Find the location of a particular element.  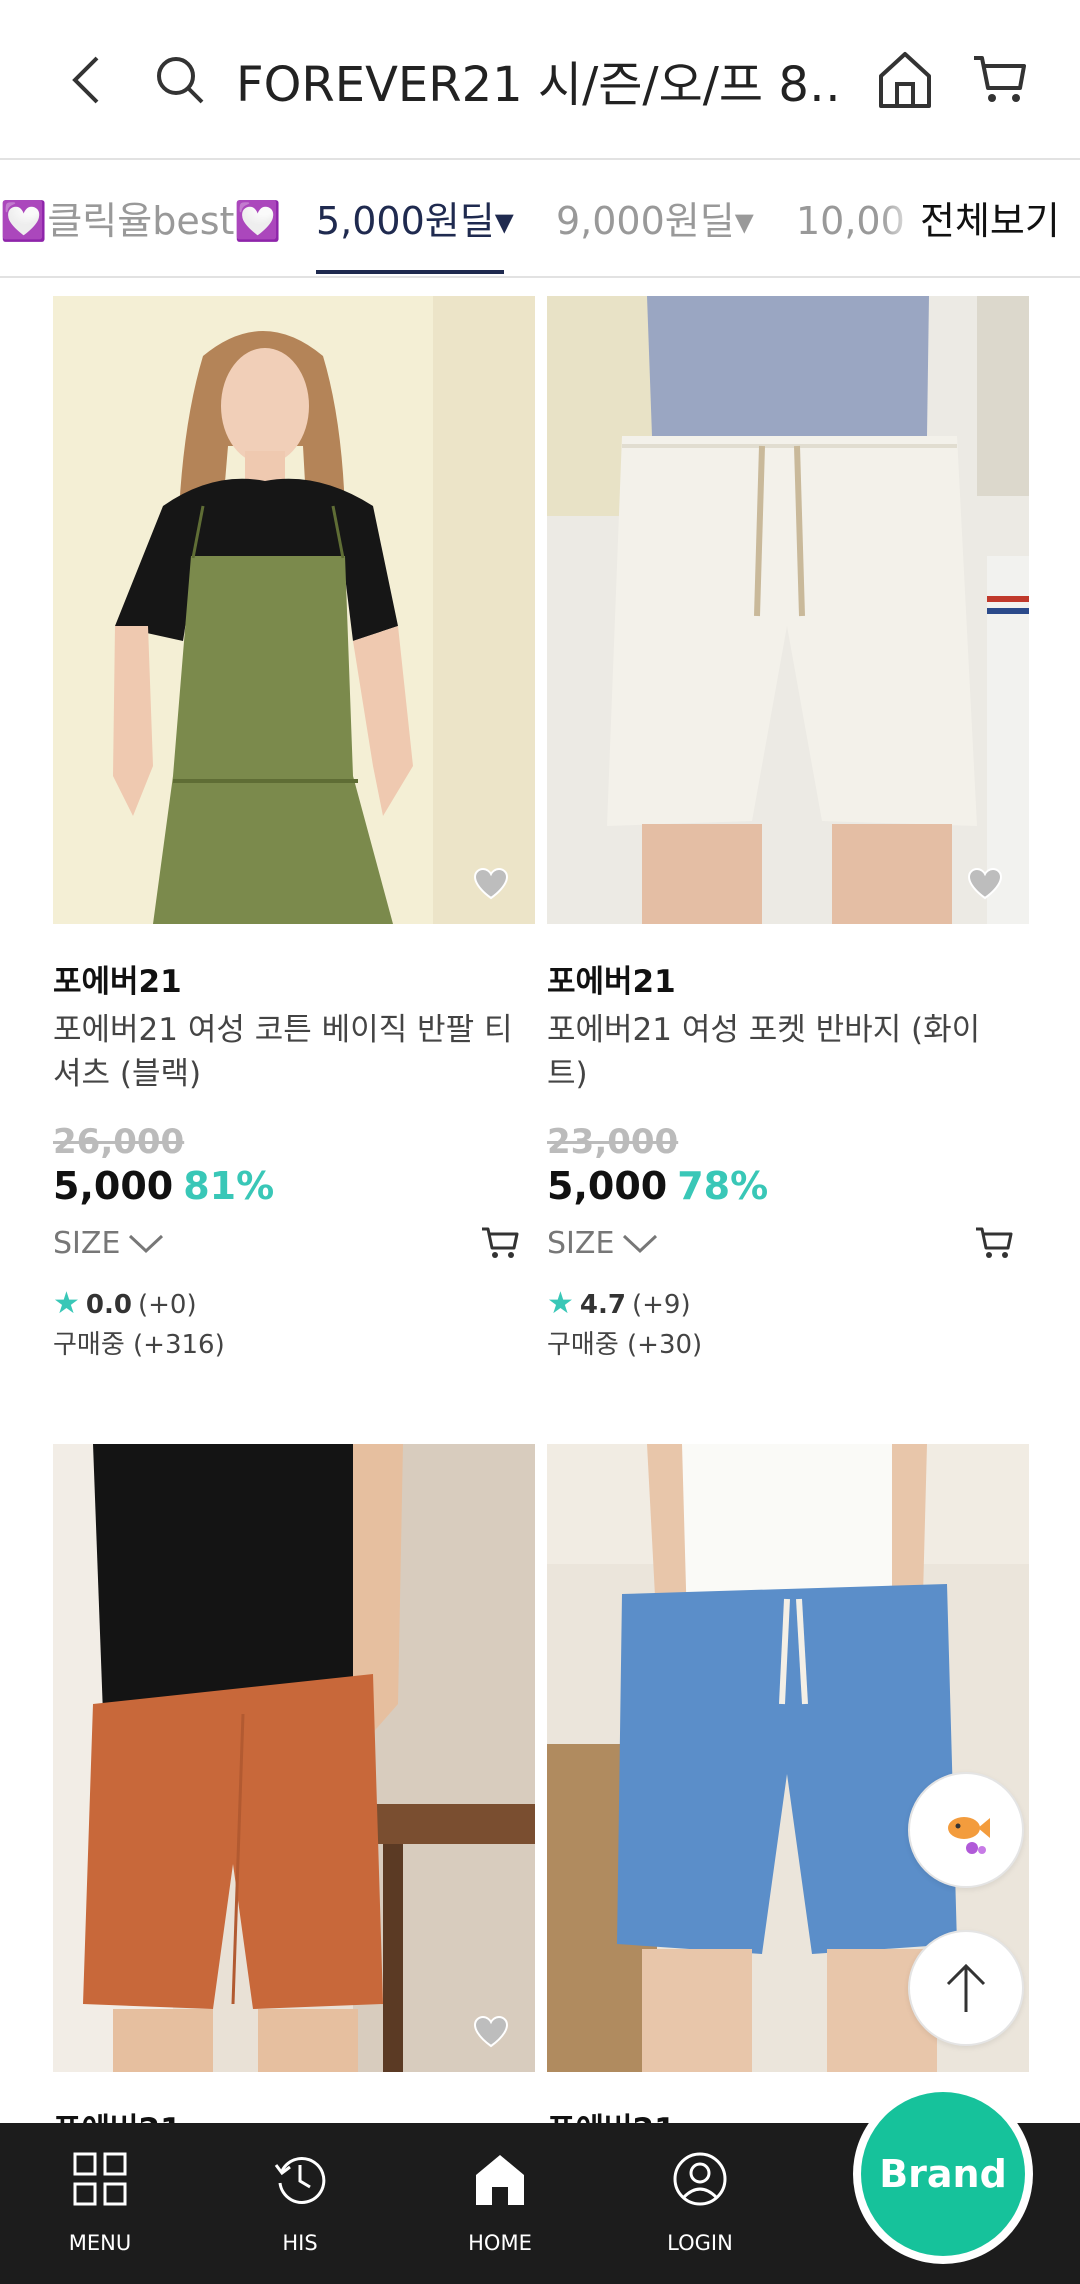

product-card: 포에버21 is located at coordinates (294, 1784).